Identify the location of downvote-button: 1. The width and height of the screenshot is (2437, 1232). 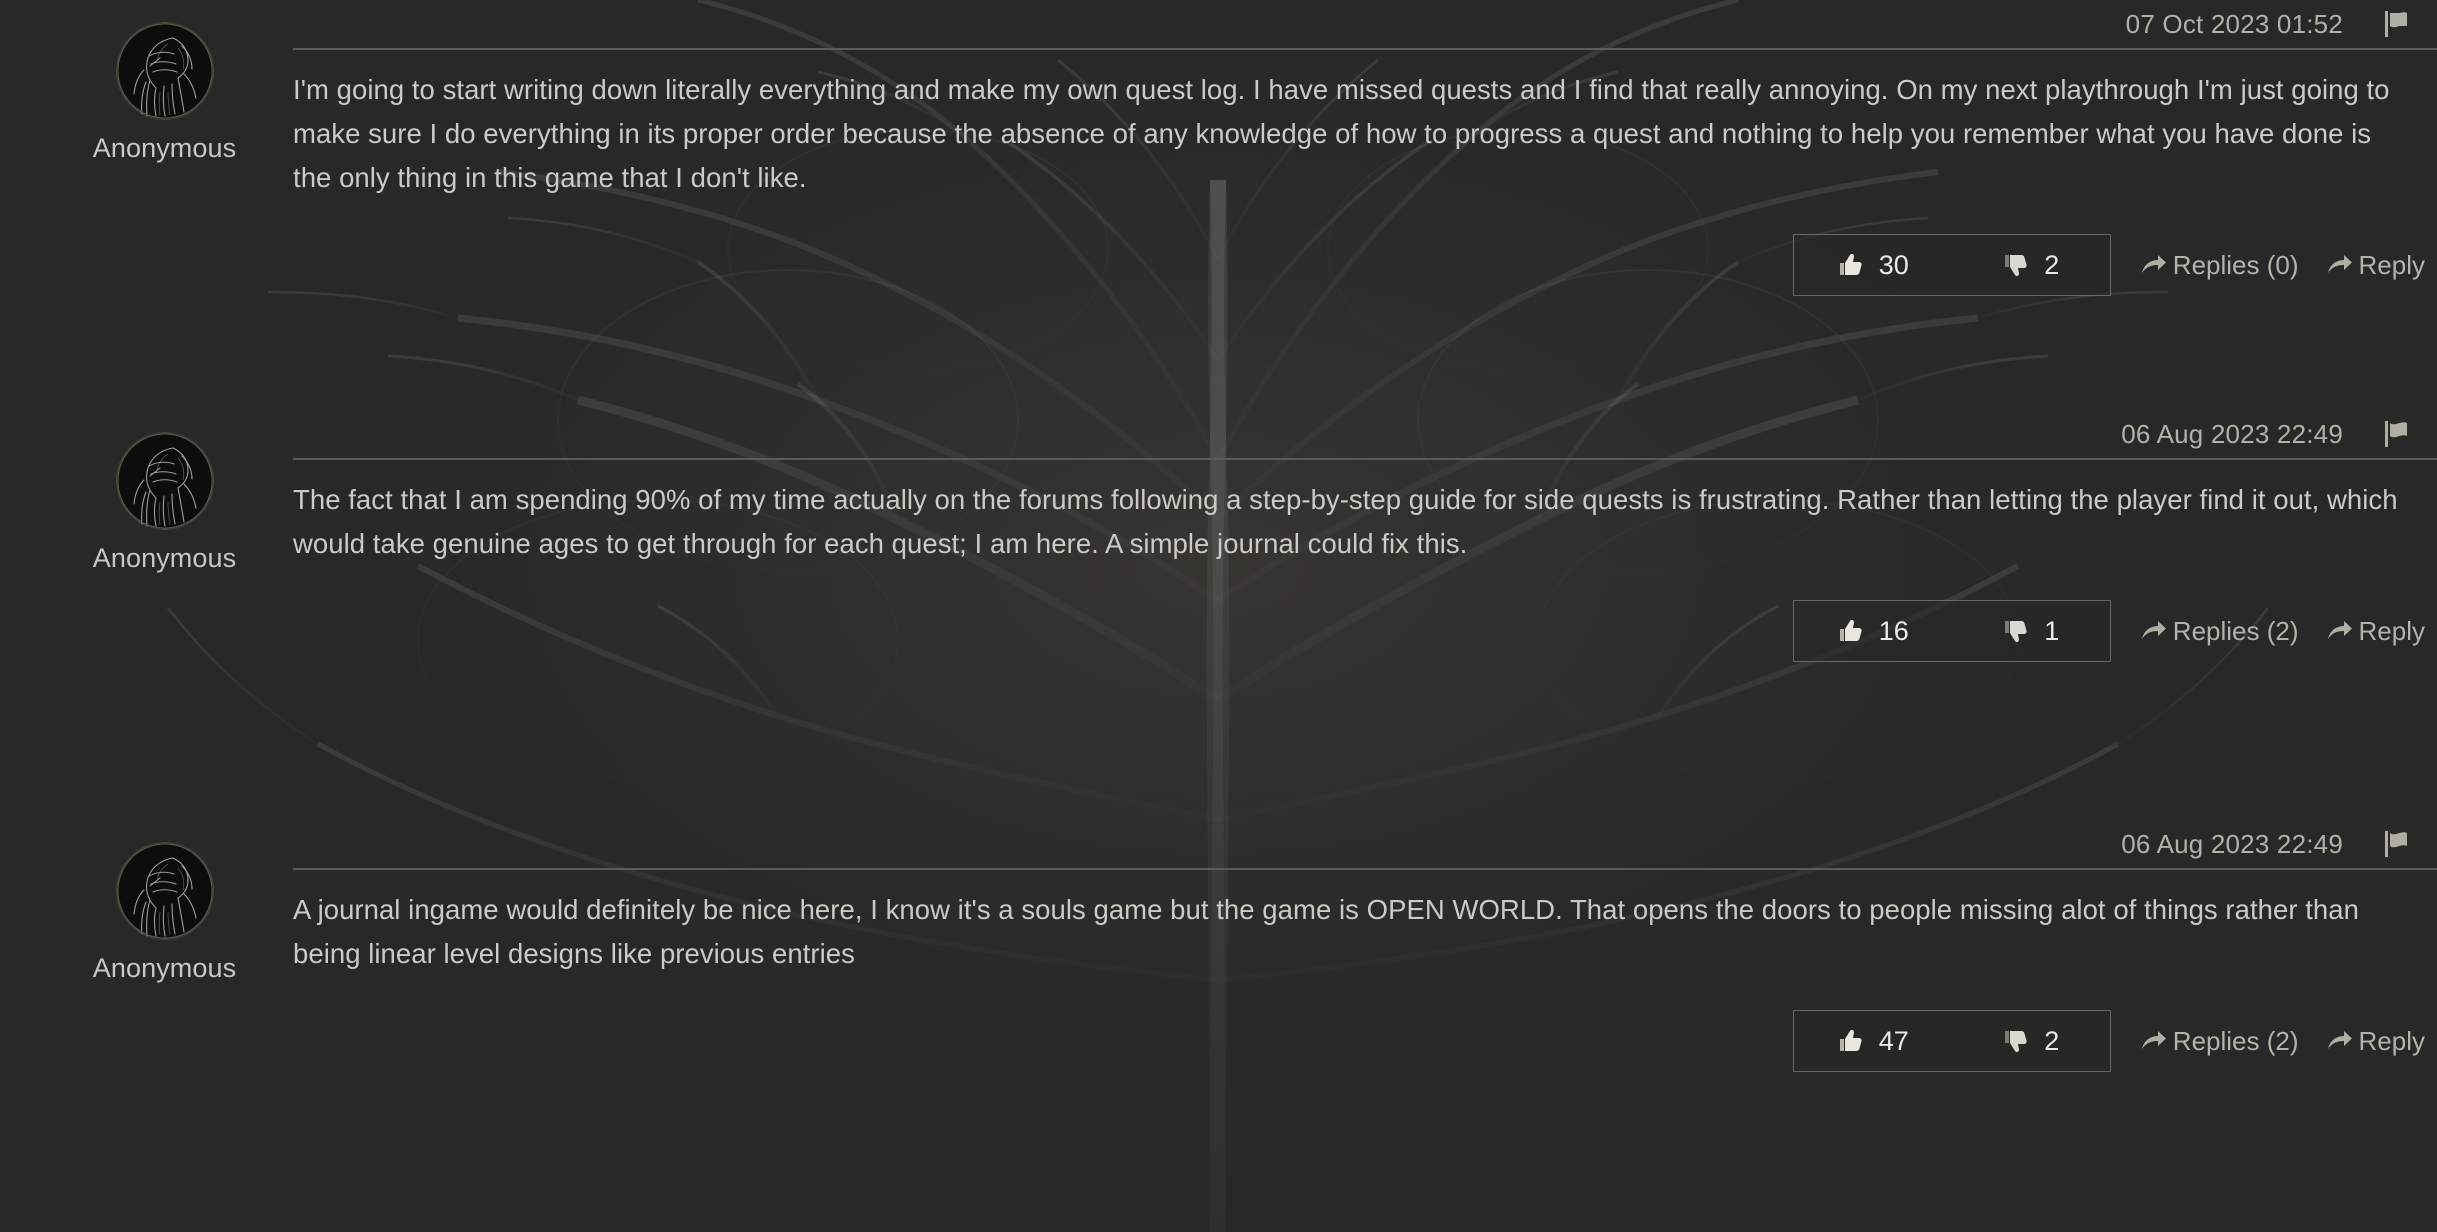
(2031, 631).